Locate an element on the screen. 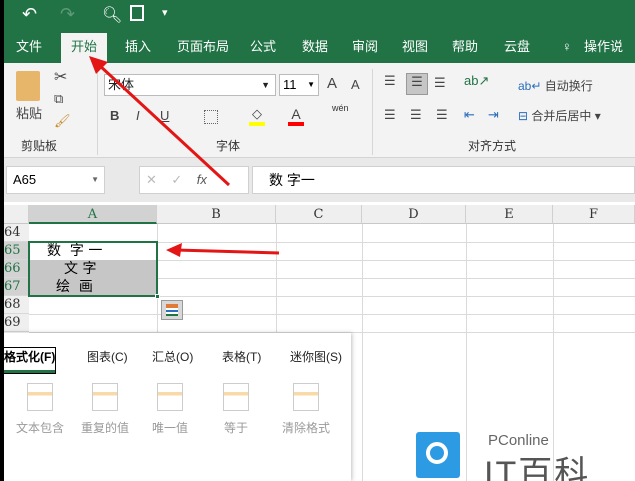  duplicate-values-icon is located at coordinates (105, 397).